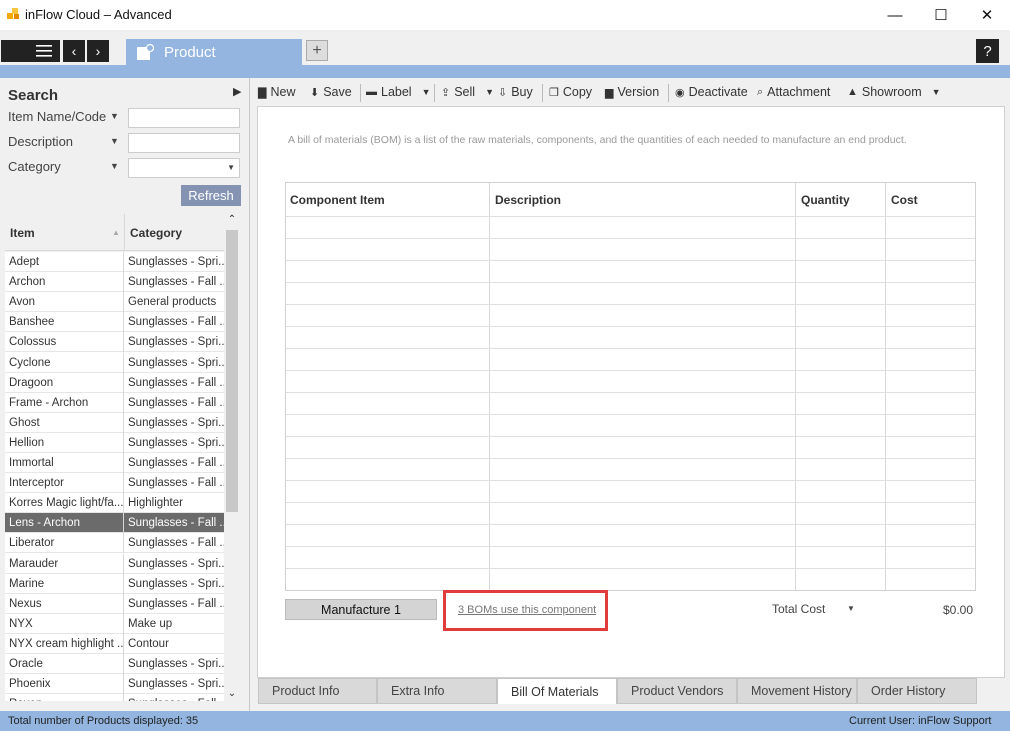 The width and height of the screenshot is (1010, 731). Describe the element at coordinates (936, 92) in the screenshot. I see `showroom-dropdown-icon: ▼` at that location.